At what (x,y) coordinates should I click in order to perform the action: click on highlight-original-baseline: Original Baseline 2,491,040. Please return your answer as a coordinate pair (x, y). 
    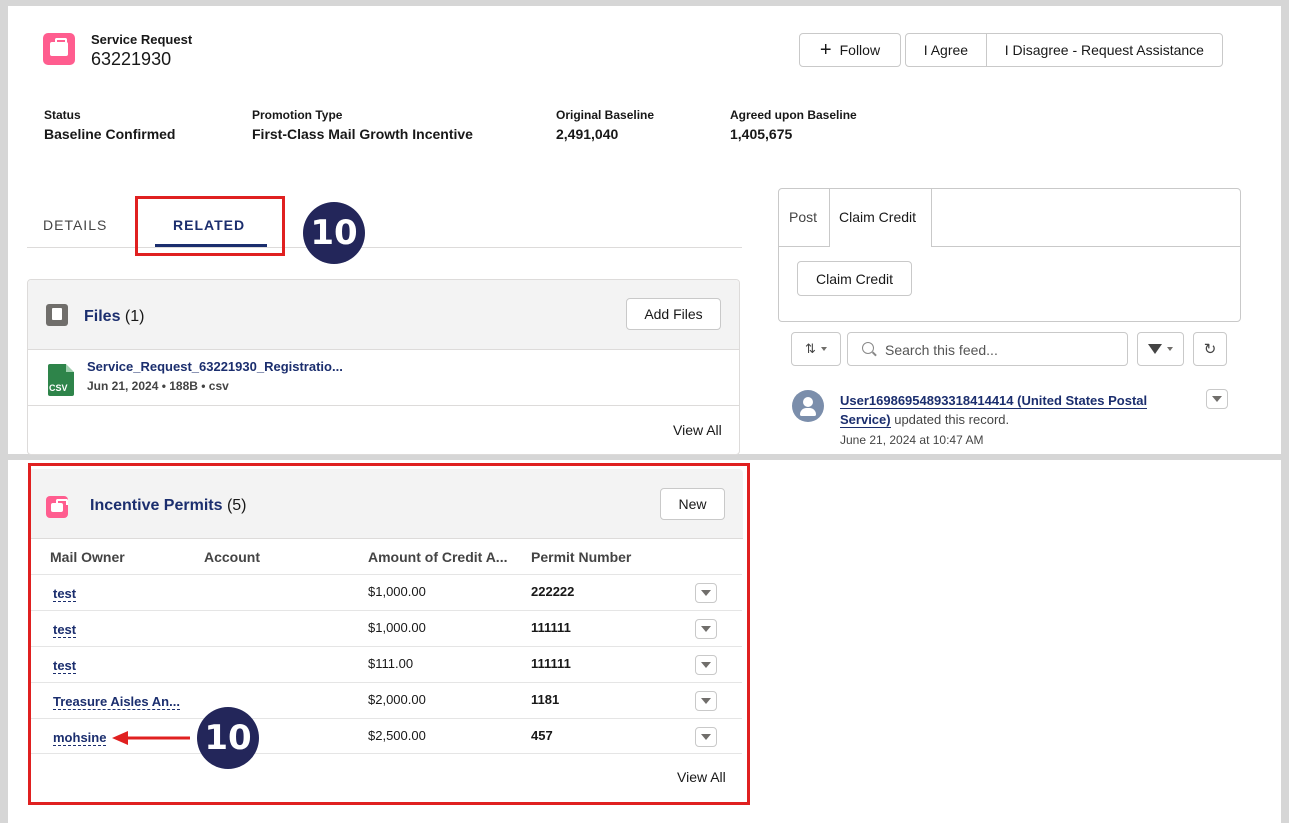
    Looking at the image, I should click on (605, 125).